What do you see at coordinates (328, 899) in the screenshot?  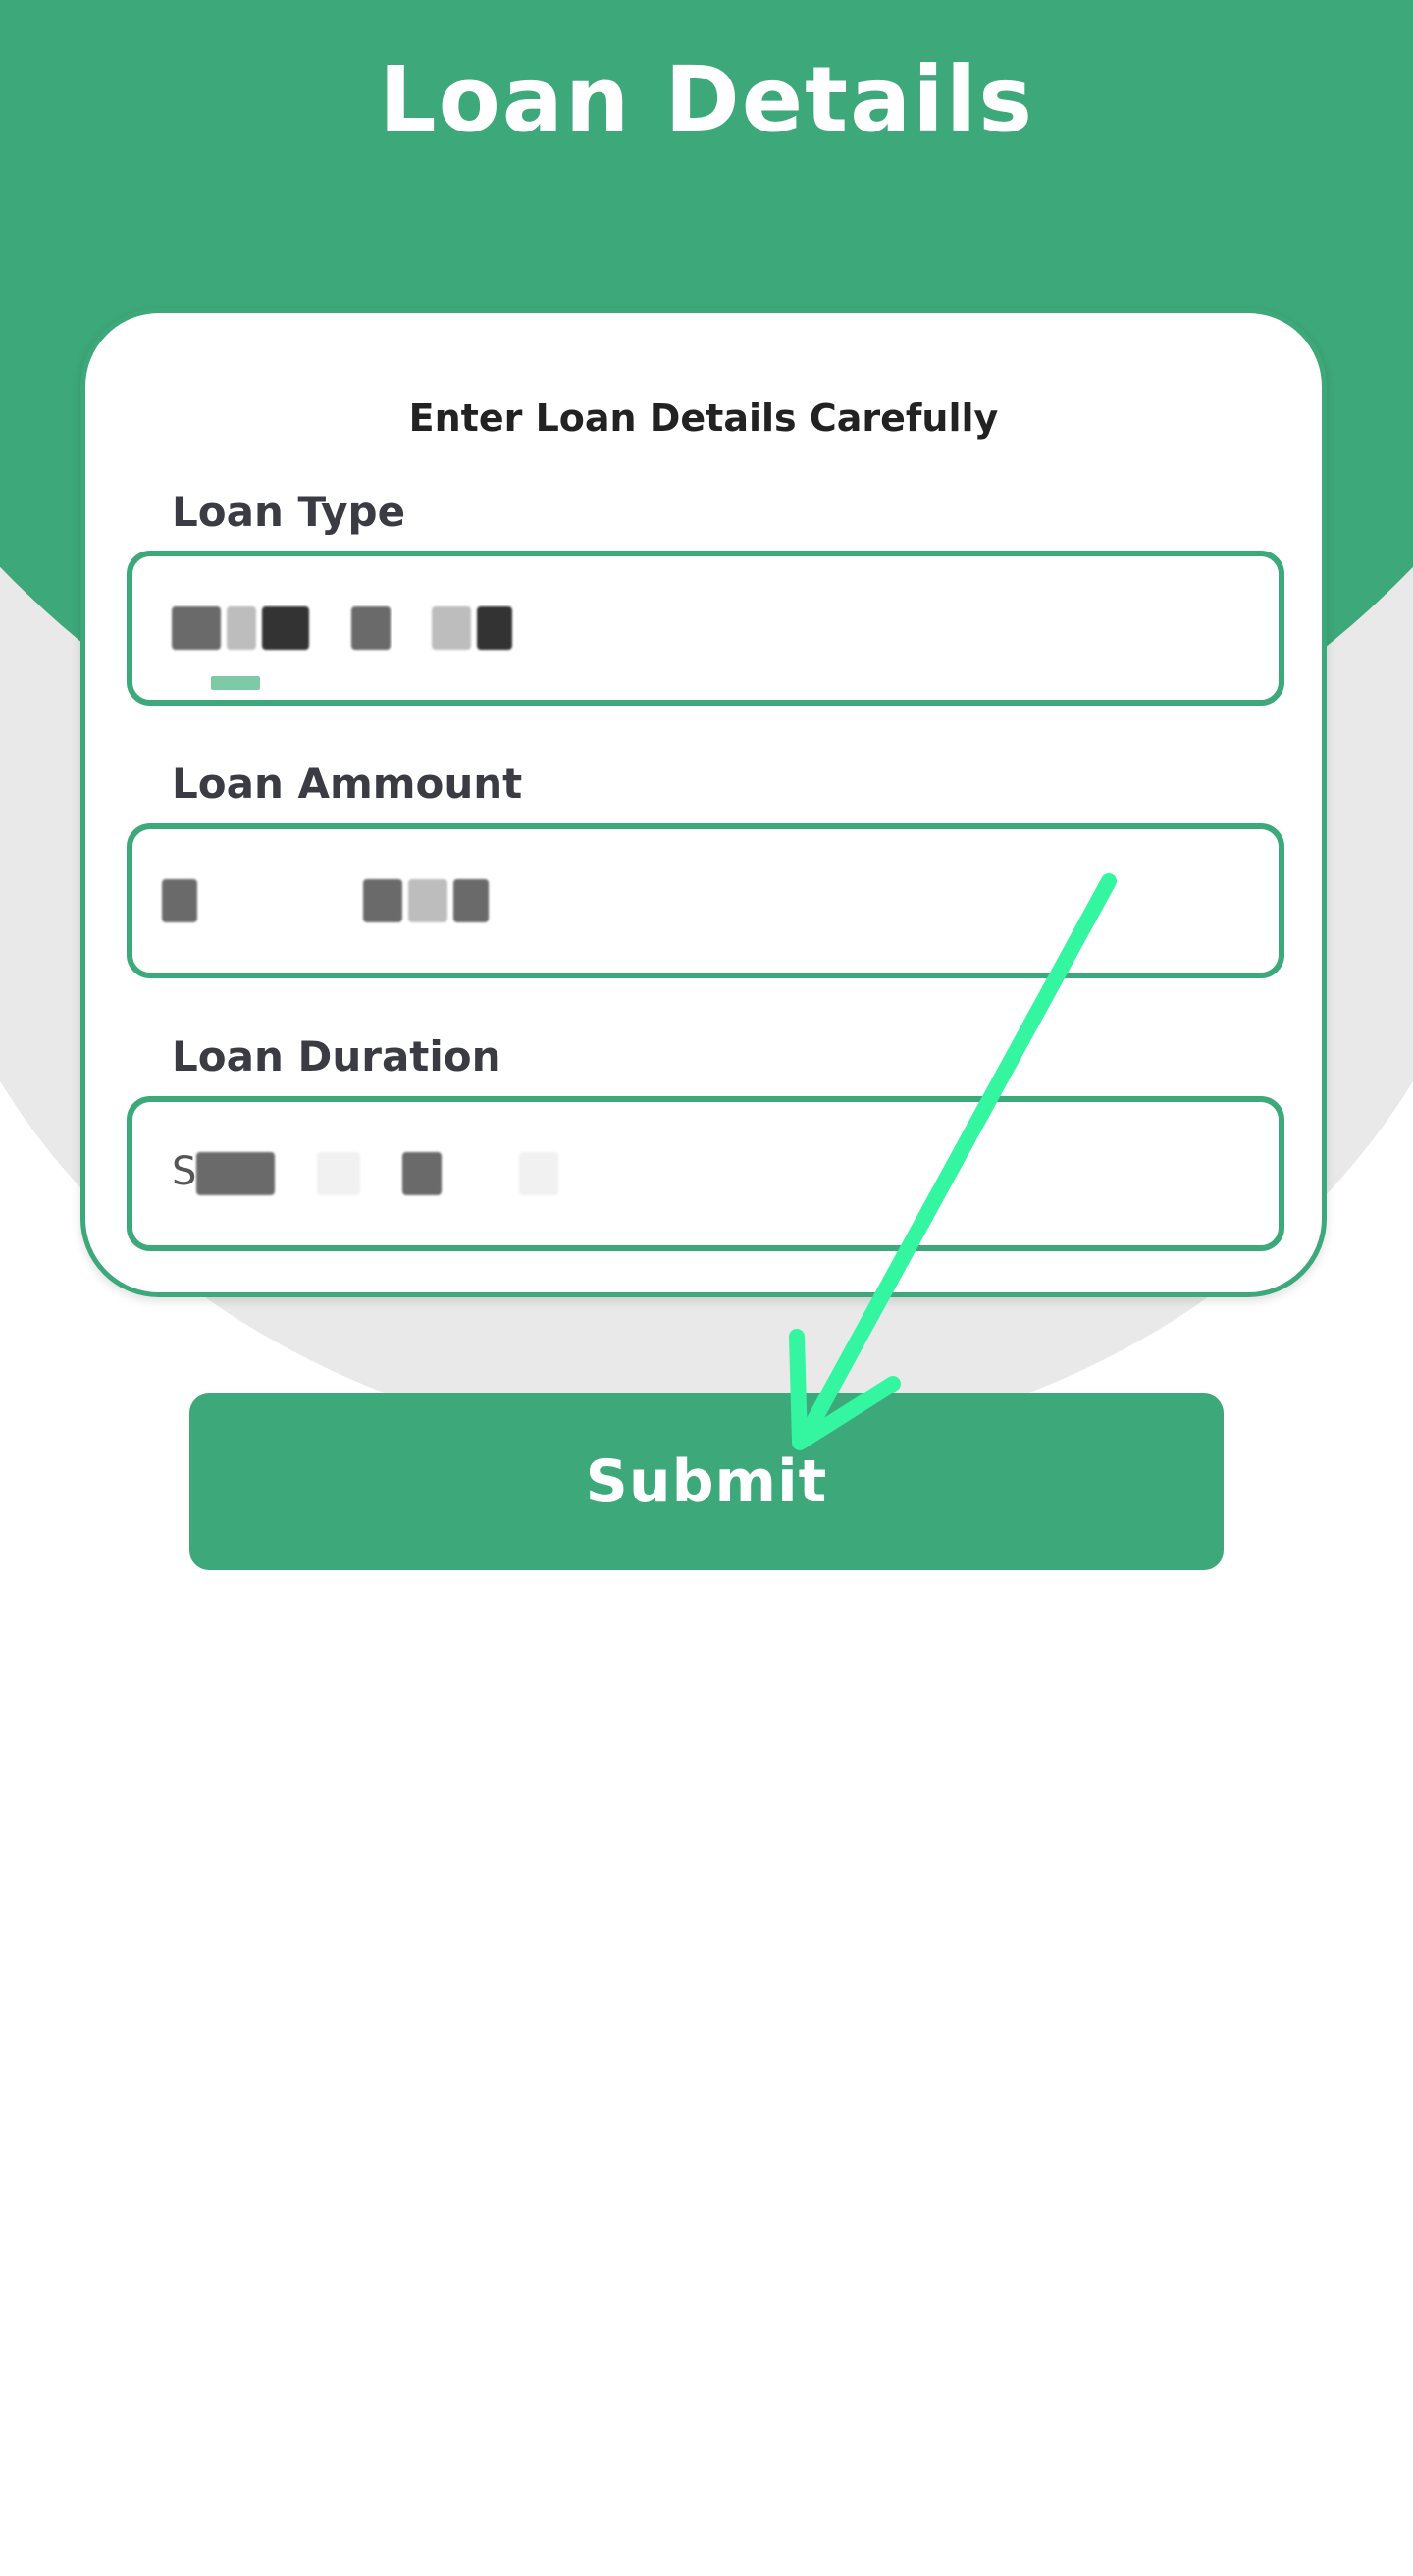 I see `loan-amount-value` at bounding box center [328, 899].